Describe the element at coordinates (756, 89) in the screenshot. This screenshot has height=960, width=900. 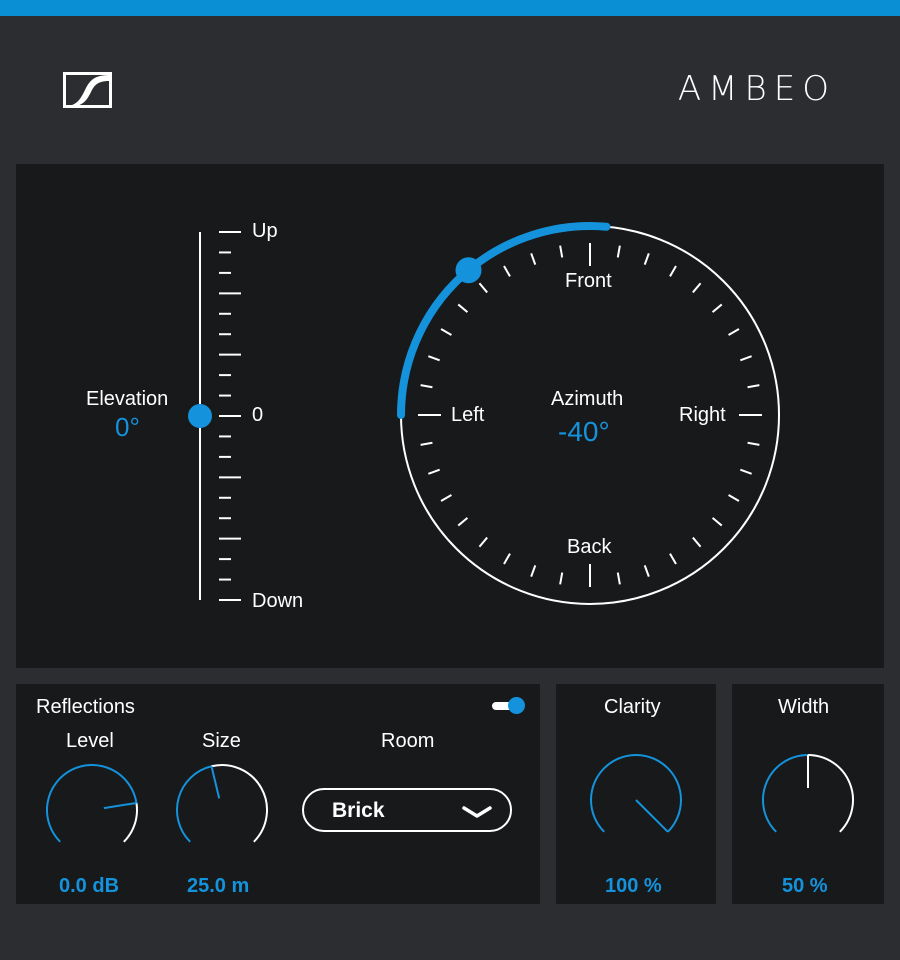
I see `brand-title: AMBEO` at that location.